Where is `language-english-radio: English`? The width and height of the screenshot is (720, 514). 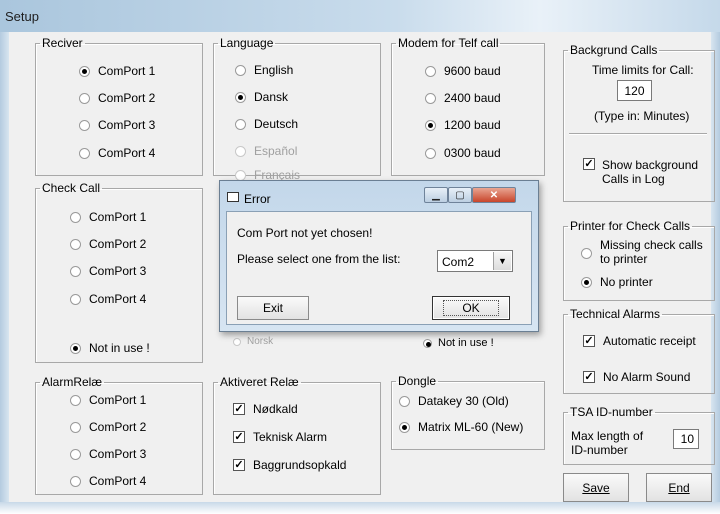
language-english-radio: English is located at coordinates (264, 70).